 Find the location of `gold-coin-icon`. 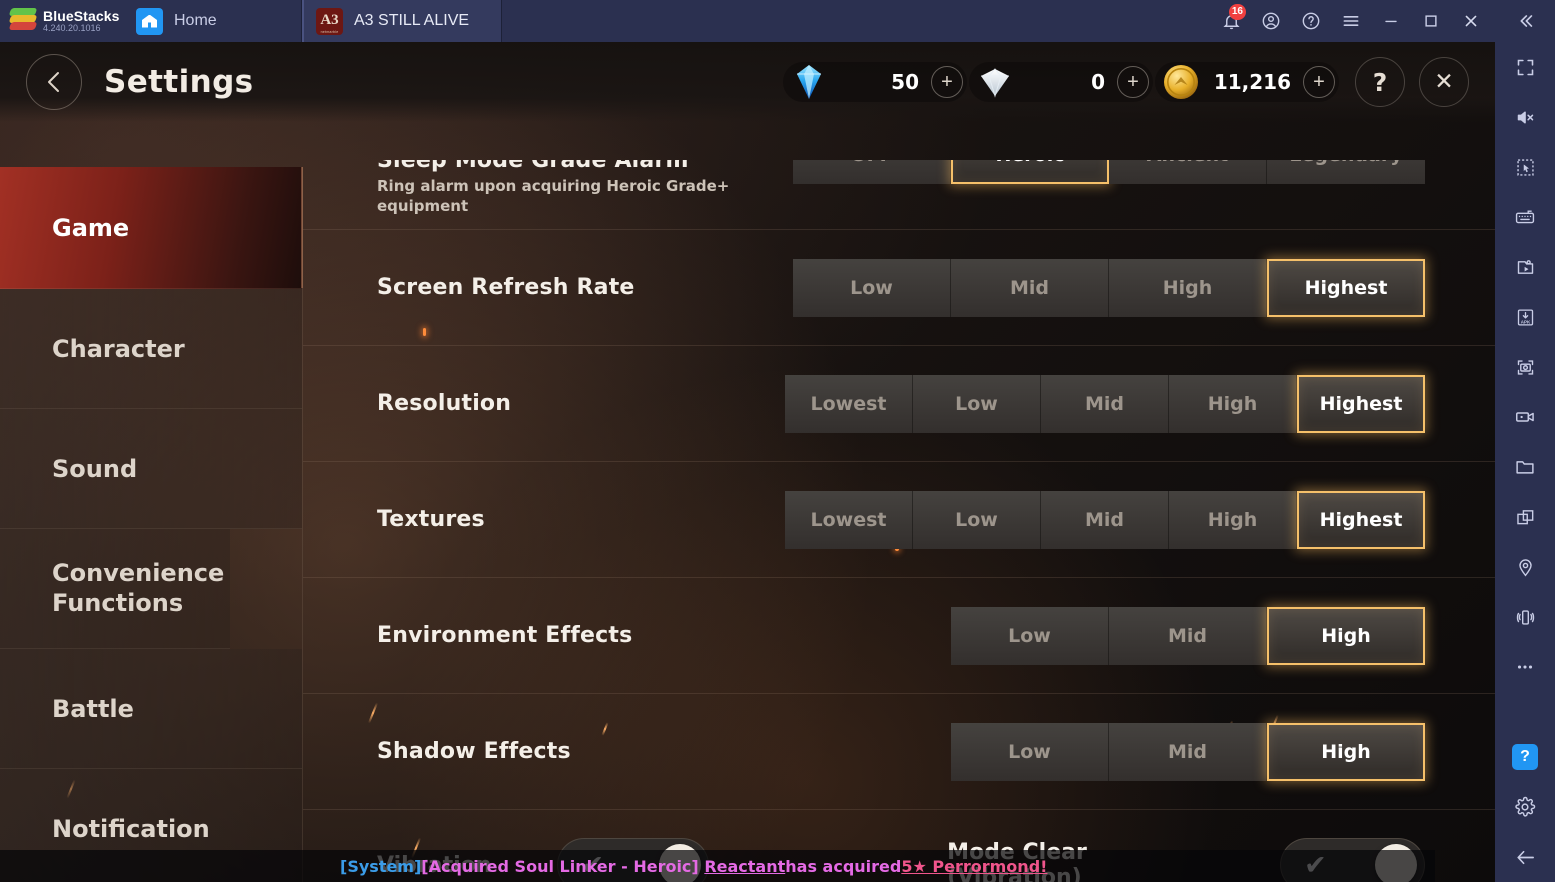

gold-coin-icon is located at coordinates (1181, 82).